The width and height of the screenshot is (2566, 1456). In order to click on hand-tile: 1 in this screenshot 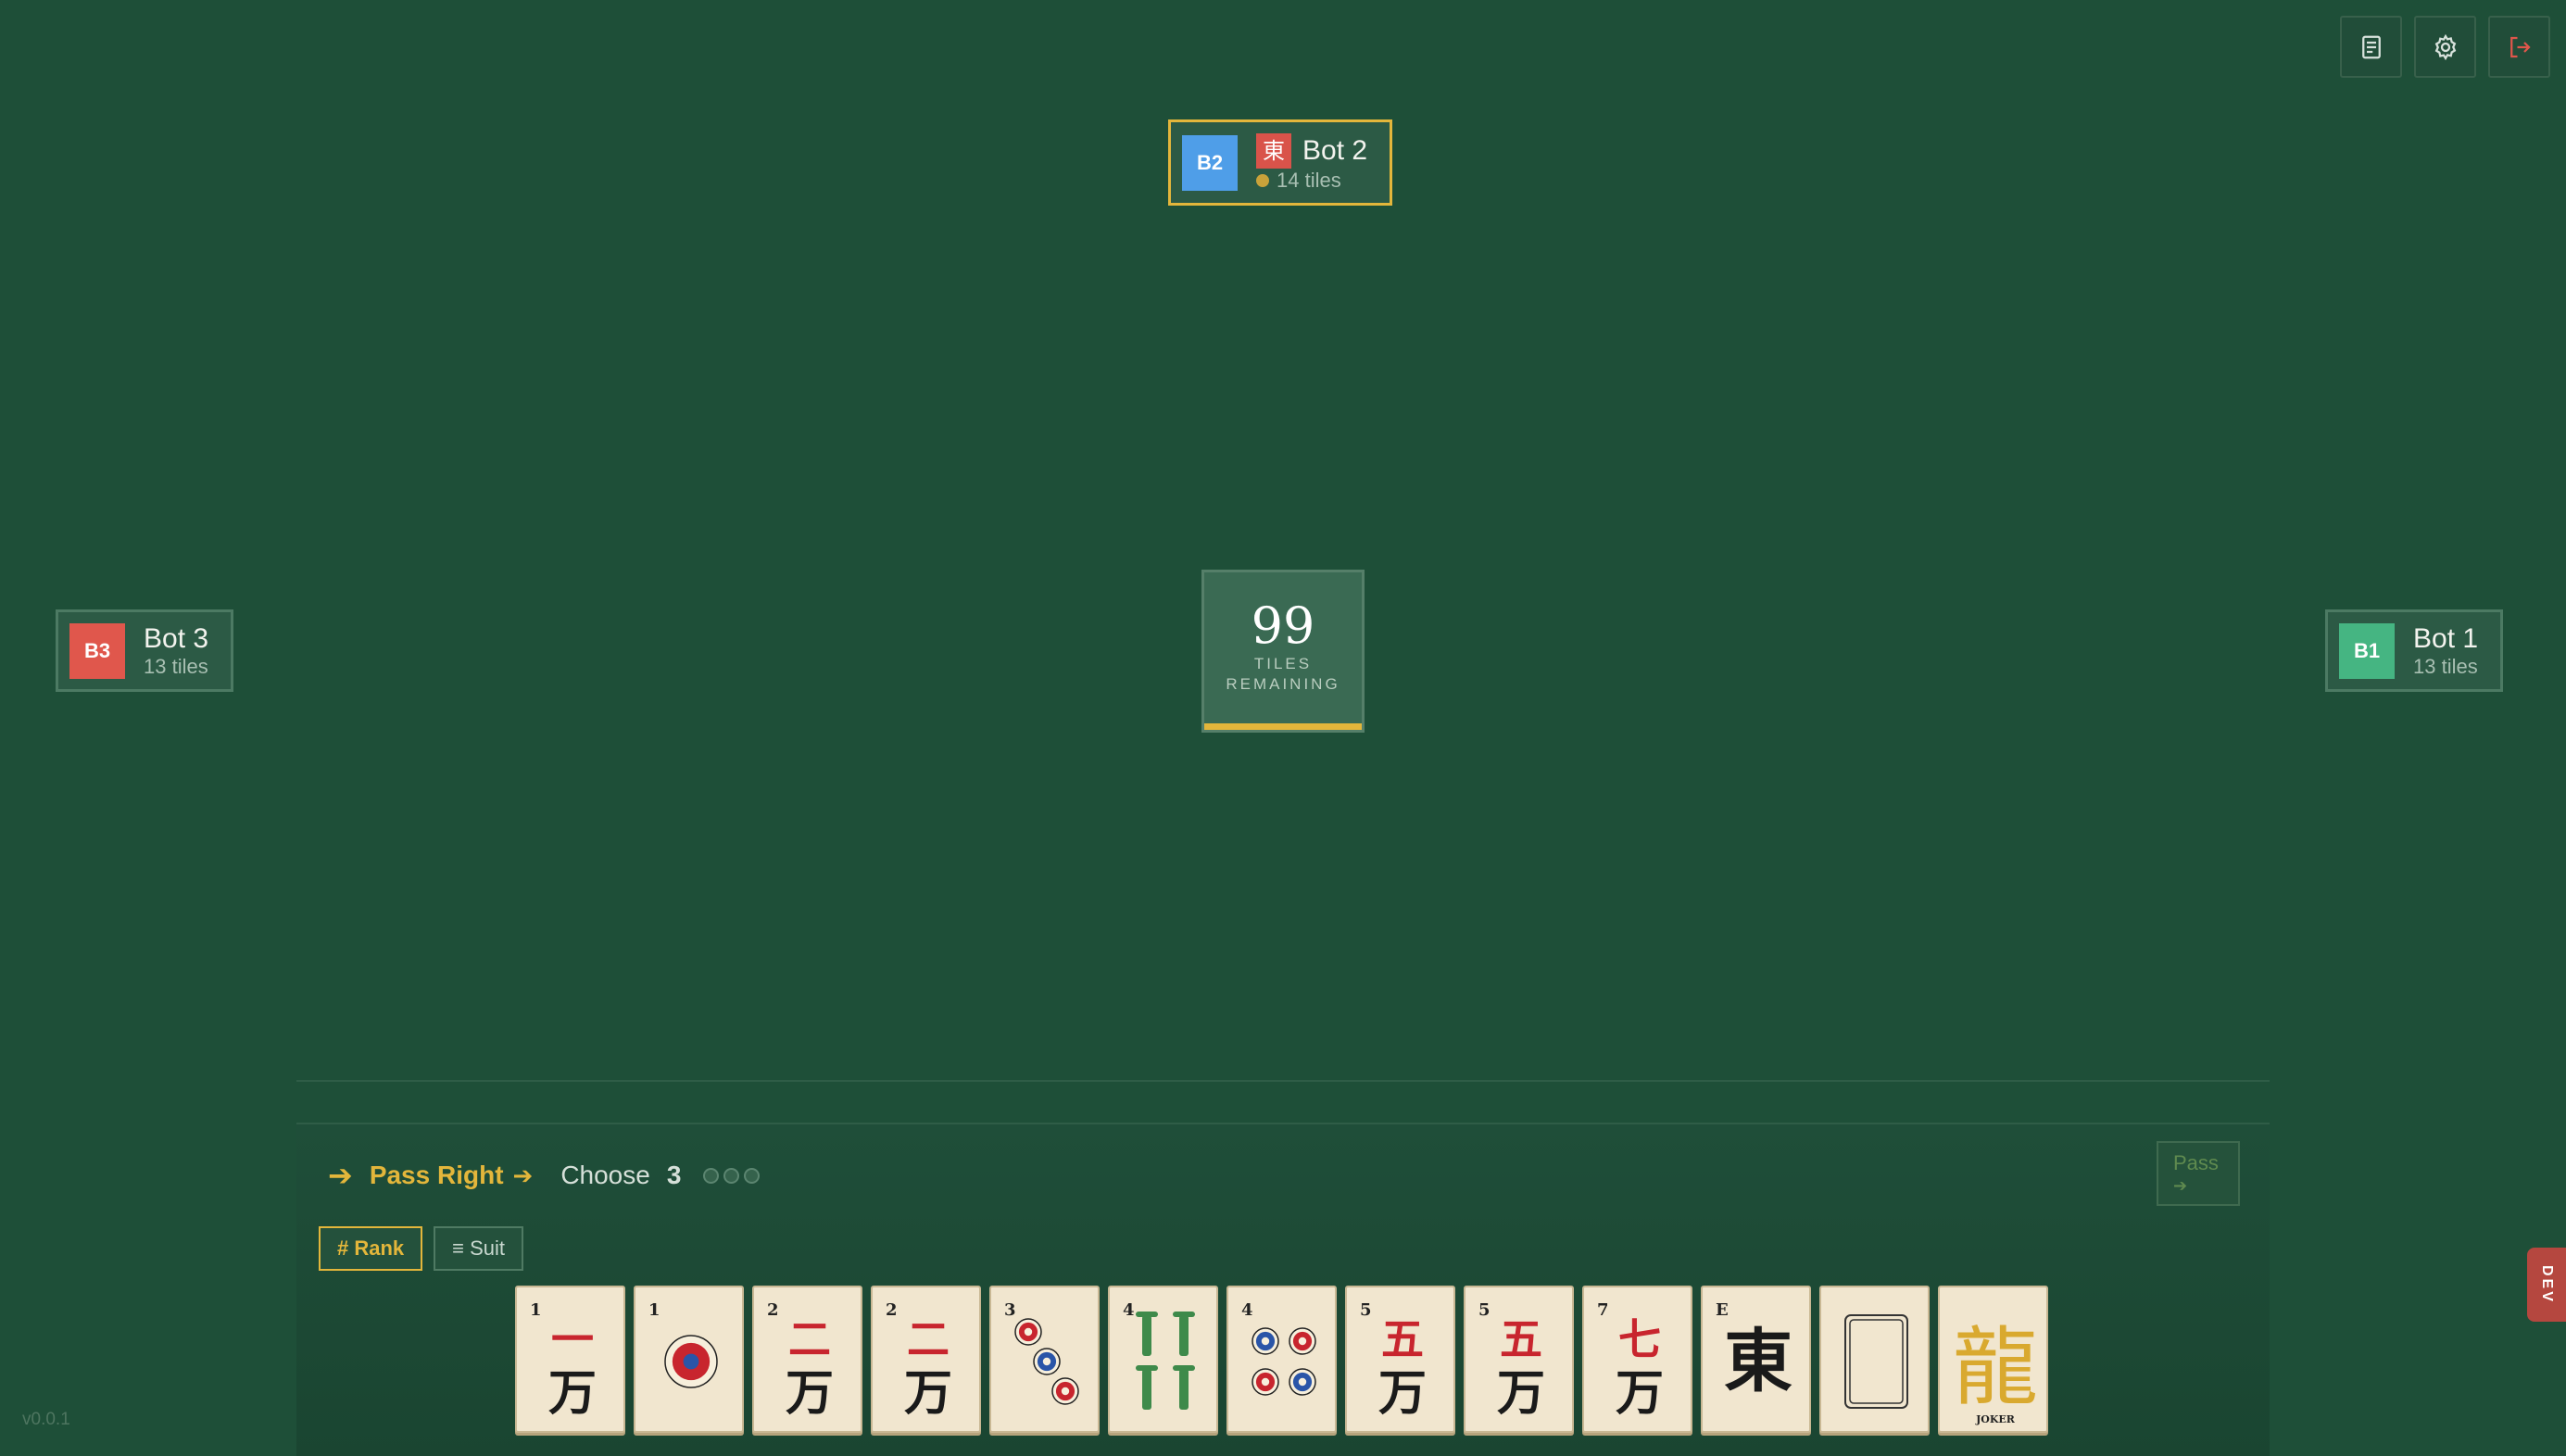, I will do `click(689, 1359)`.